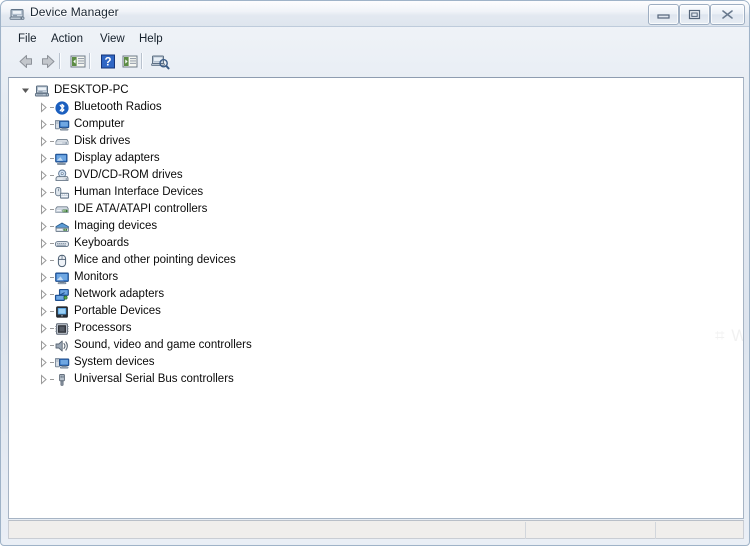  Describe the element at coordinates (118, 107) in the screenshot. I see `tree-item-label: Bluetooth Radios` at that location.